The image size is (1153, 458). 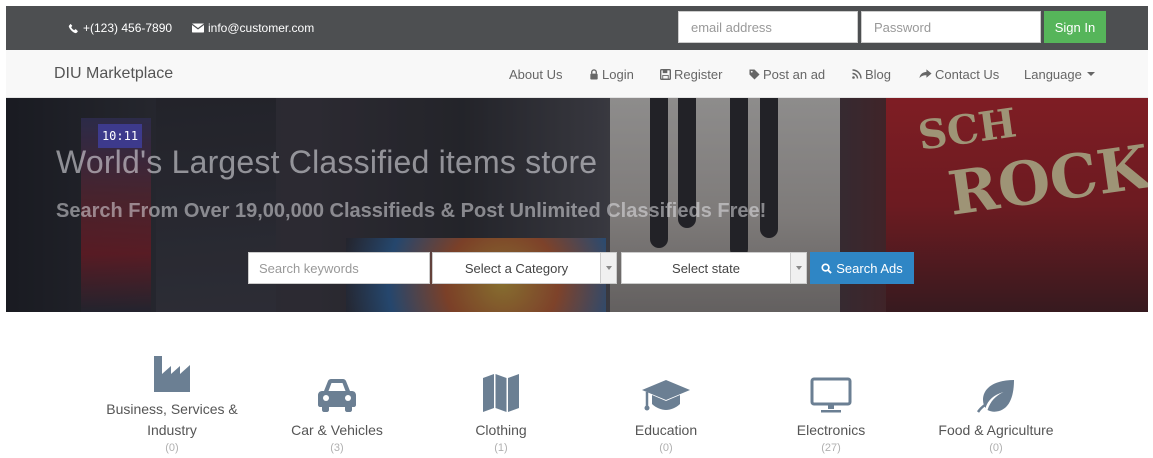 I want to click on category-name: Food & Agriculture, so click(x=996, y=430).